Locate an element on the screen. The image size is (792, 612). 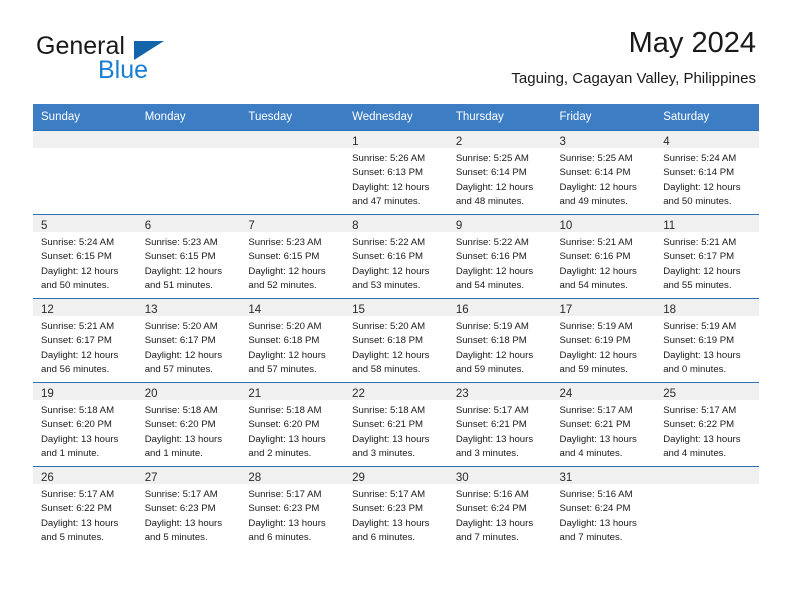
day-number: 30 is located at coordinates (462, 478).